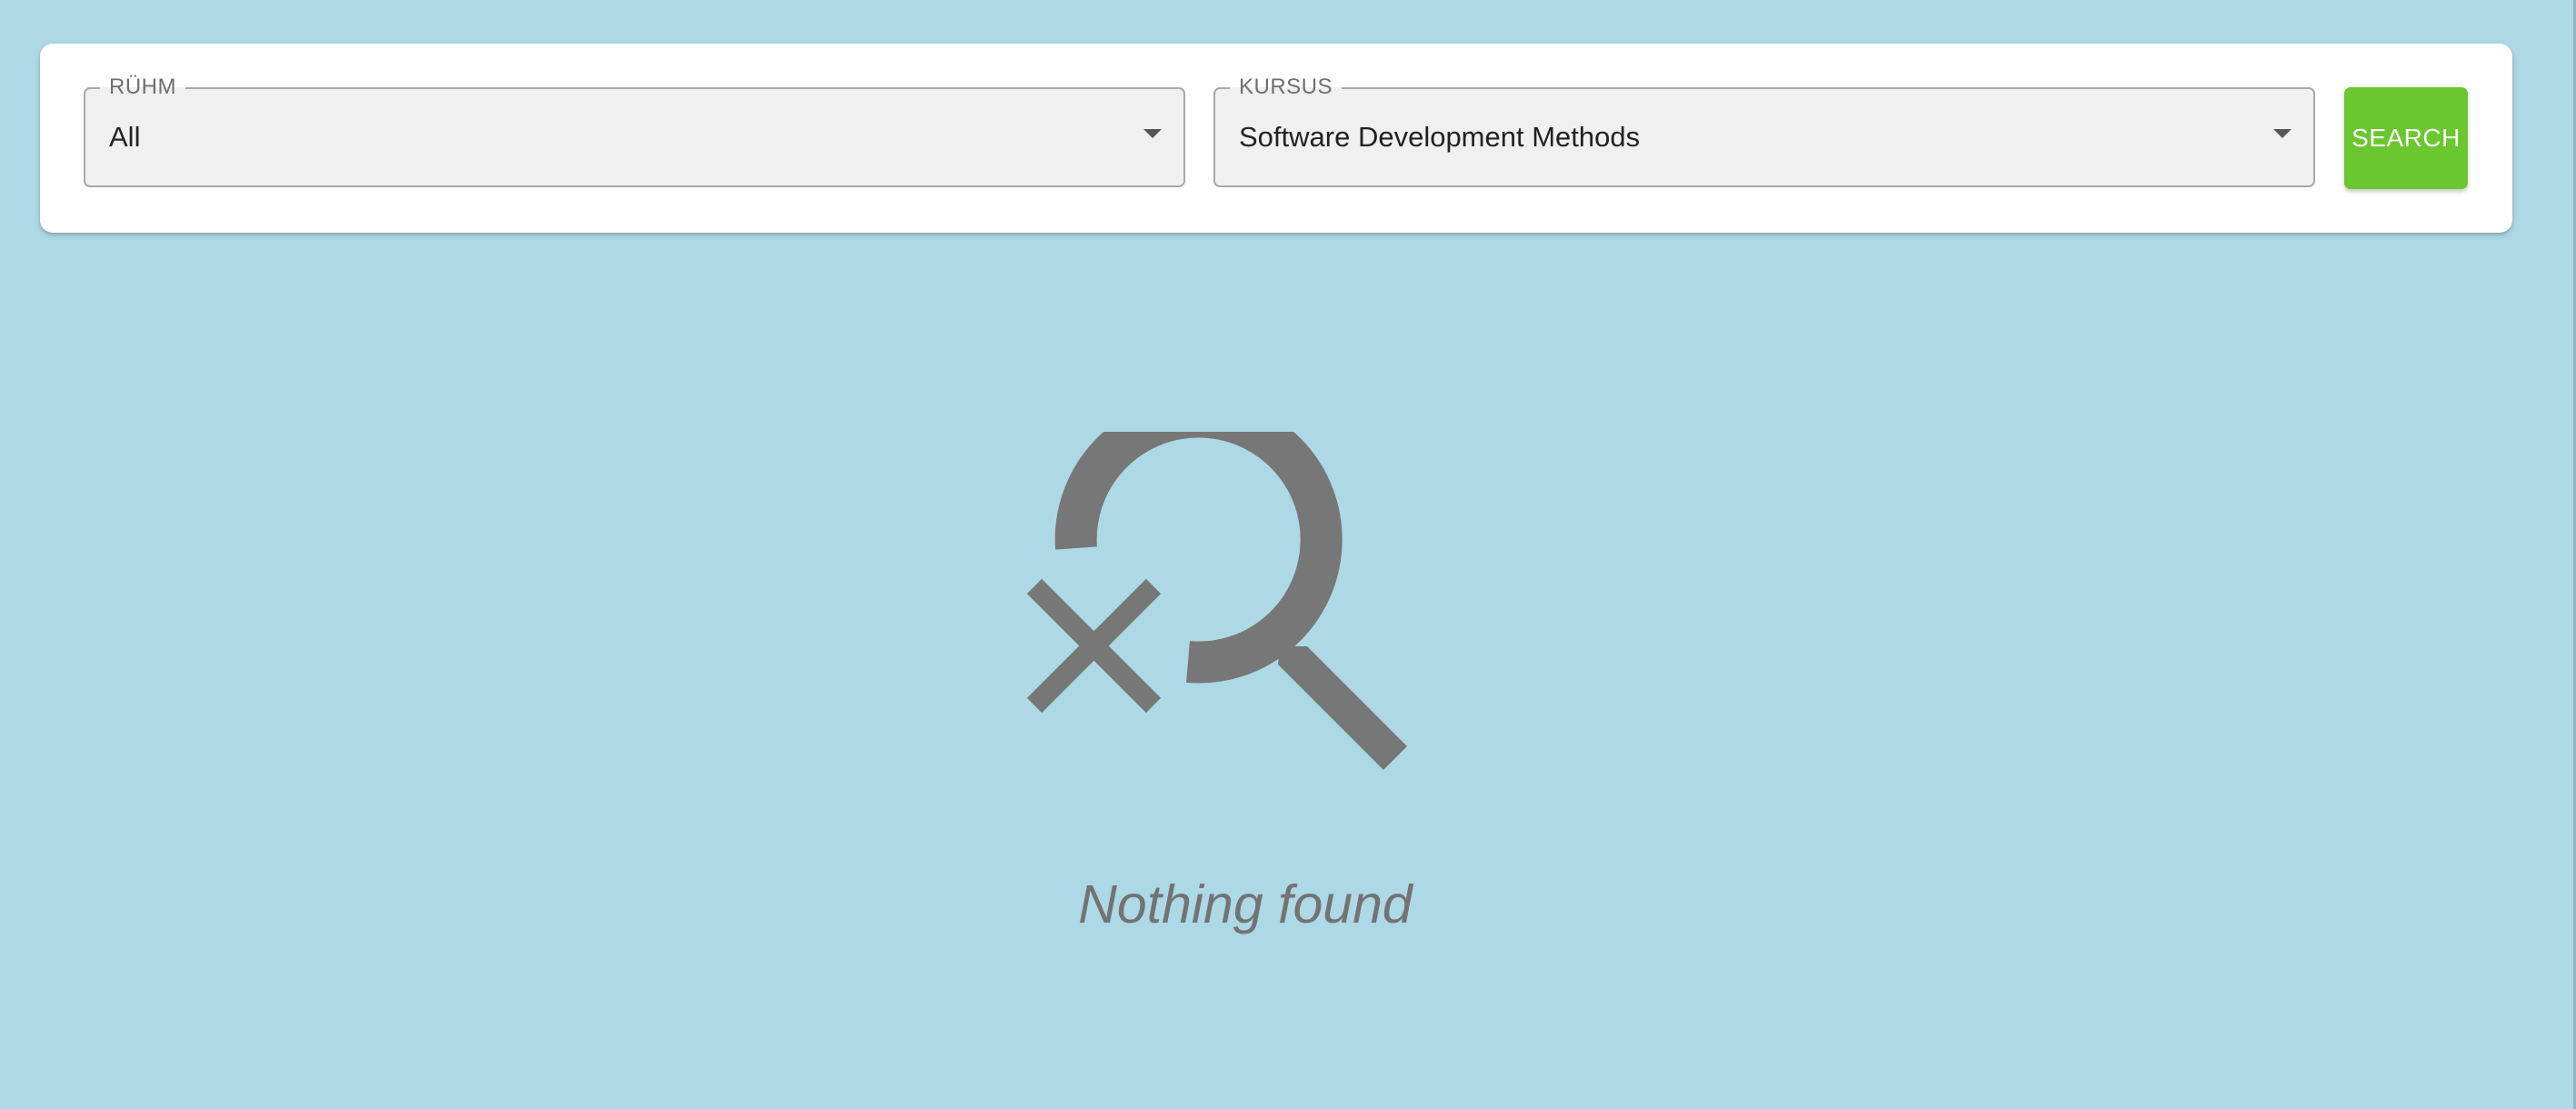 Image resolution: width=2576 pixels, height=1109 pixels. What do you see at coordinates (1217, 601) in the screenshot?
I see `search-off-icon` at bounding box center [1217, 601].